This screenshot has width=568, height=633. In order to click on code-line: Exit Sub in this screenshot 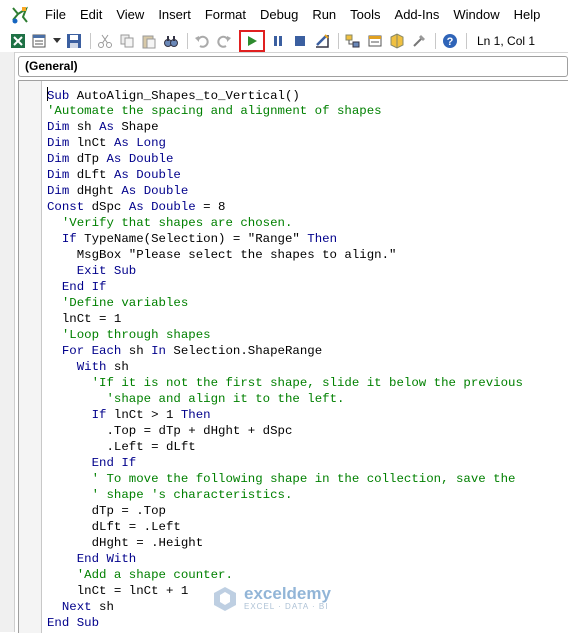, I will do `click(285, 271)`.